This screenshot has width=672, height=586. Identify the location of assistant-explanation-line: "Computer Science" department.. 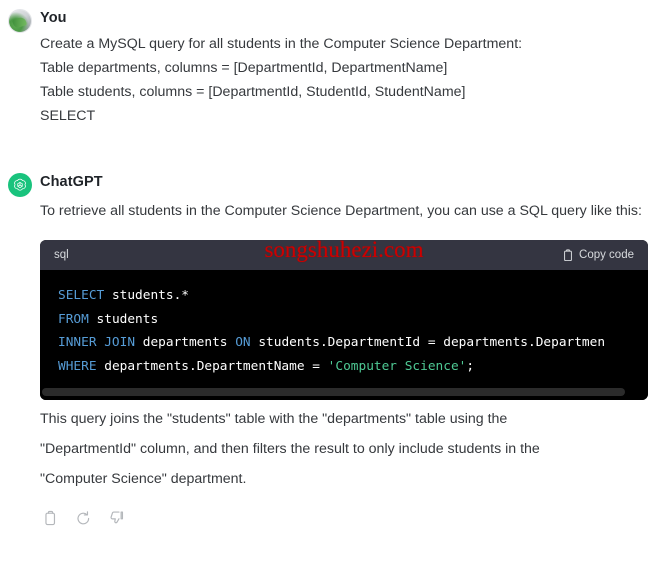
(143, 479).